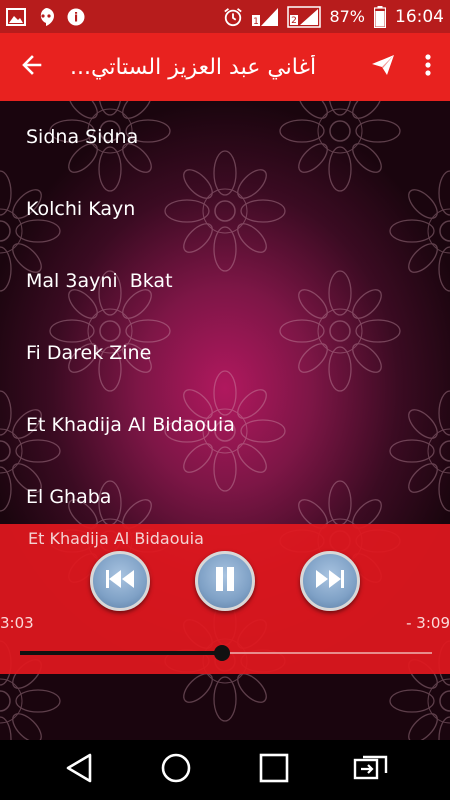 This screenshot has height=800, width=450. Describe the element at coordinates (233, 17) in the screenshot. I see `alarm-icon` at that location.